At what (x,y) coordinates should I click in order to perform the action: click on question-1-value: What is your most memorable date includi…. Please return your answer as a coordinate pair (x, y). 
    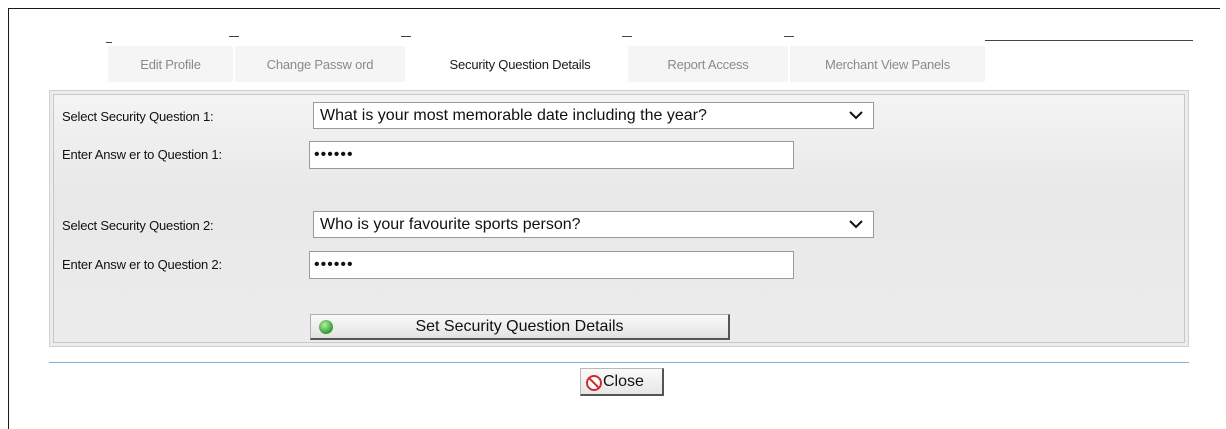
    Looking at the image, I should click on (513, 115).